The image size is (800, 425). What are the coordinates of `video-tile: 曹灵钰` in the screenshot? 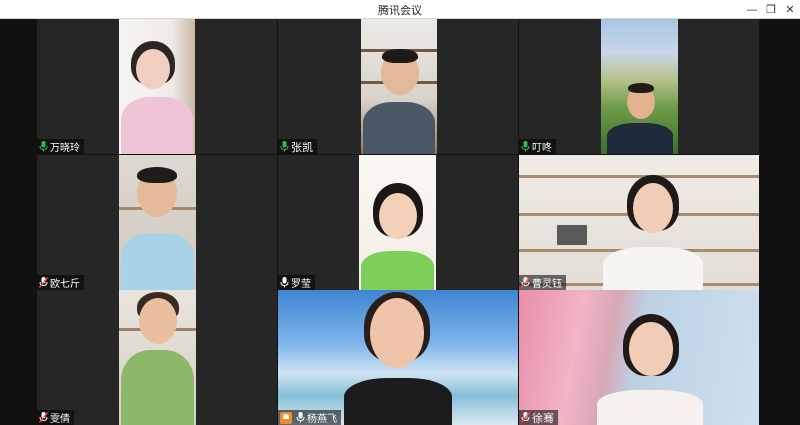 It's located at (639, 222).